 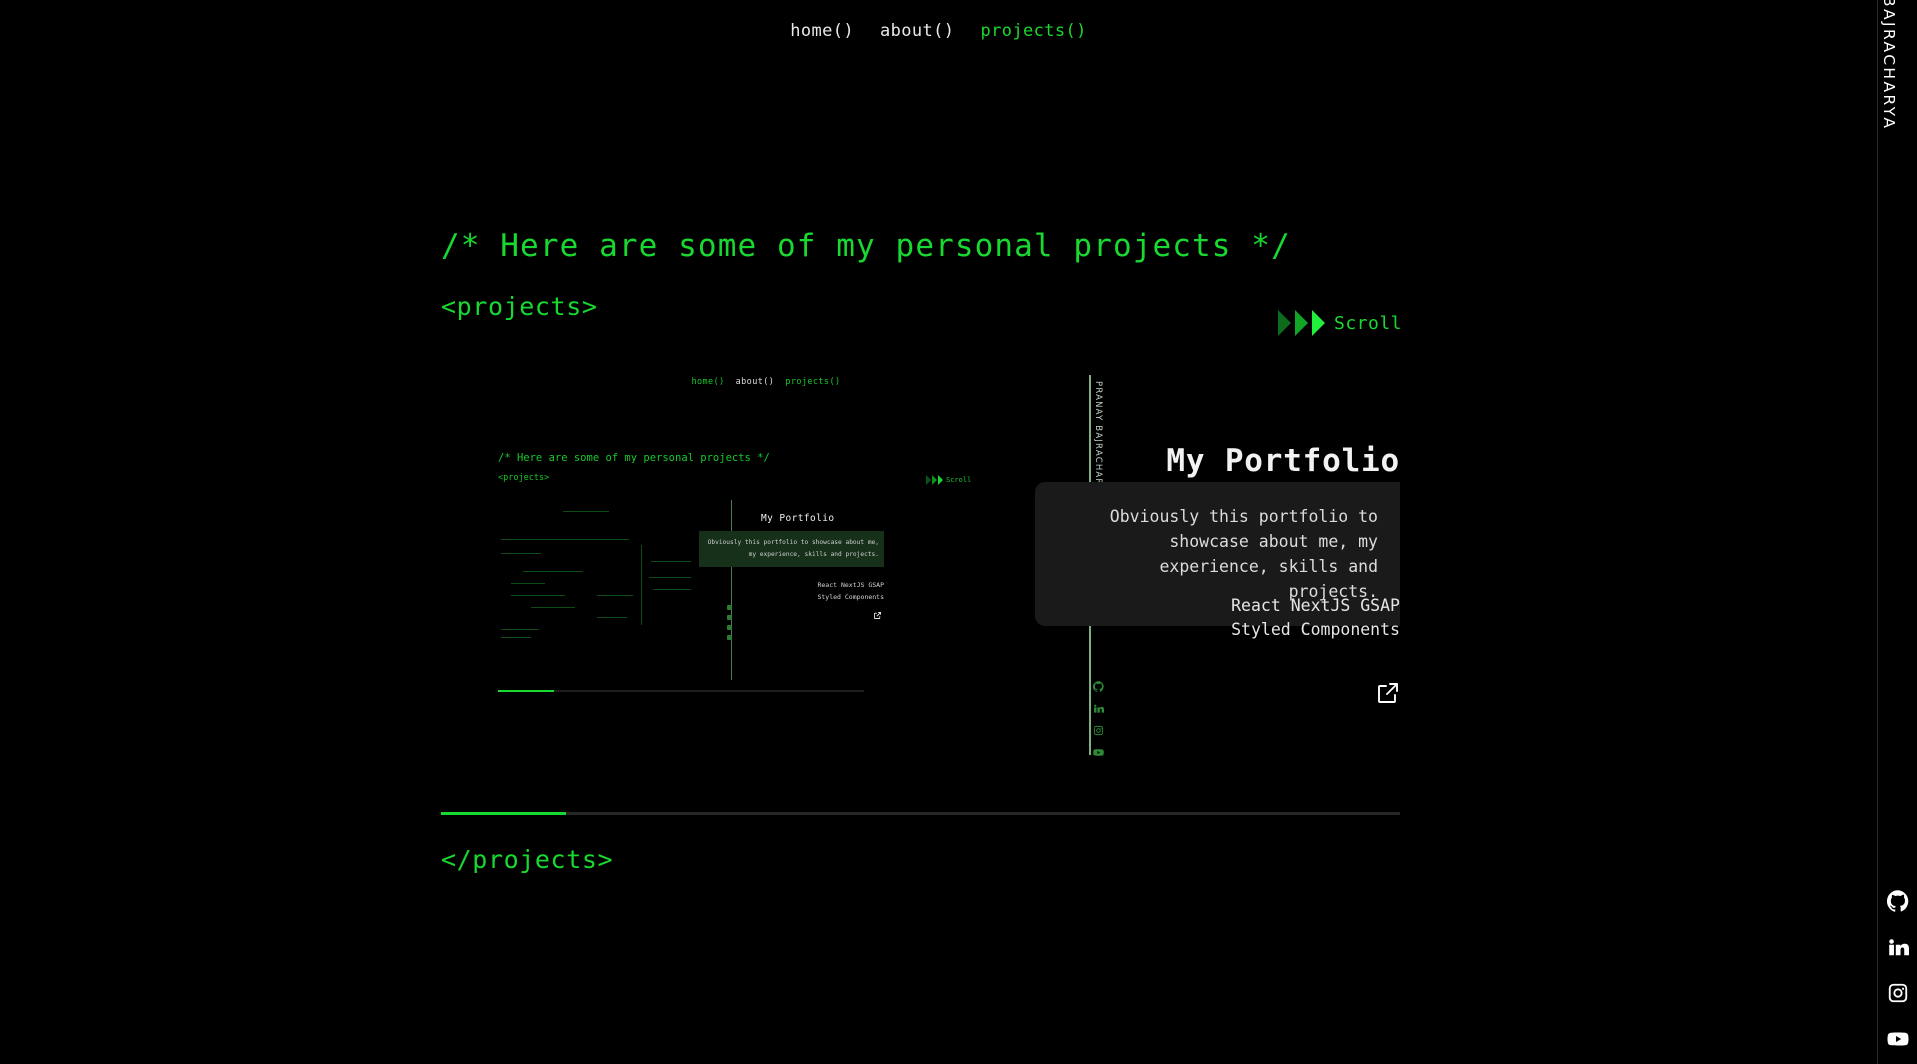 I want to click on scroll-label: Scroll, so click(x=1368, y=323).